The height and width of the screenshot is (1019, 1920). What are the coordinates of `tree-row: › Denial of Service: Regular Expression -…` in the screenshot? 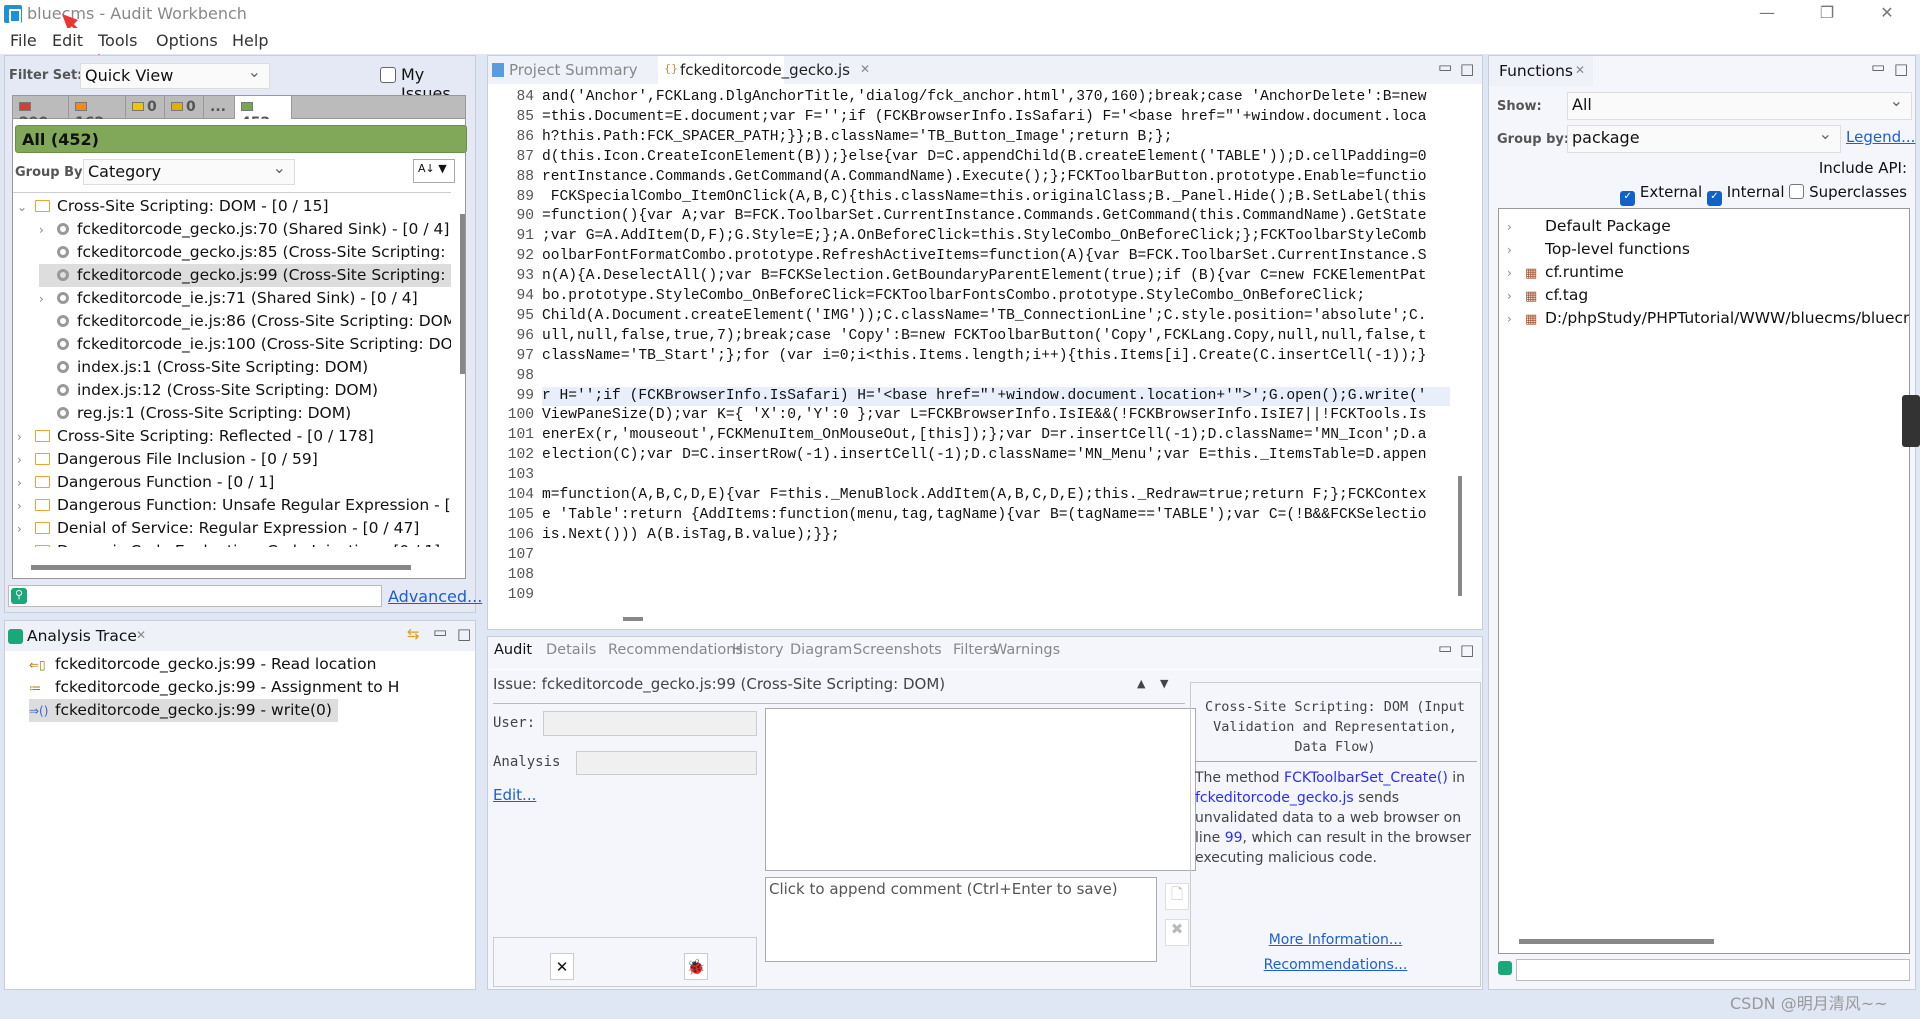 It's located at (218, 528).